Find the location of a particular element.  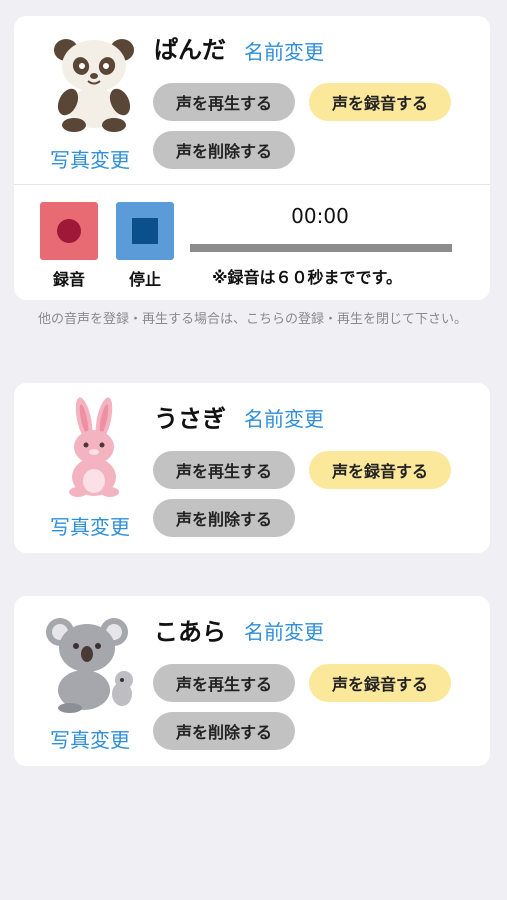

recording-progress-bar is located at coordinates (321, 248).